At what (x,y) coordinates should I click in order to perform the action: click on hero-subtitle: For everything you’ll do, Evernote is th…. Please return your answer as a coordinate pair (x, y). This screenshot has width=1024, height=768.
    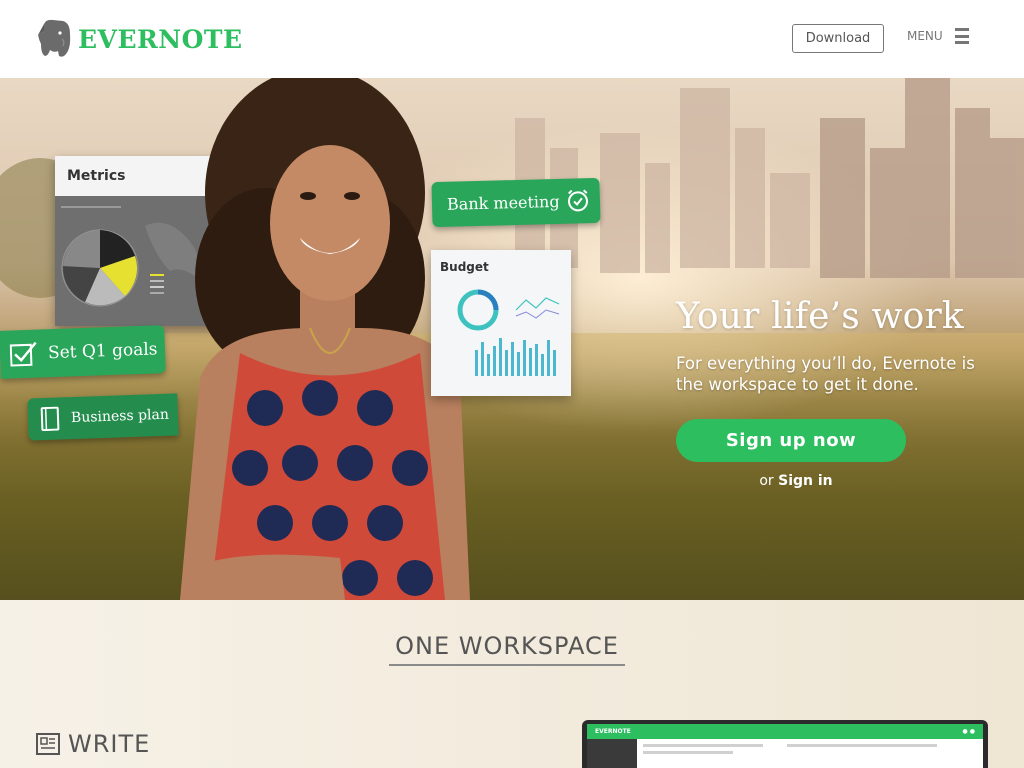
    Looking at the image, I should click on (825, 374).